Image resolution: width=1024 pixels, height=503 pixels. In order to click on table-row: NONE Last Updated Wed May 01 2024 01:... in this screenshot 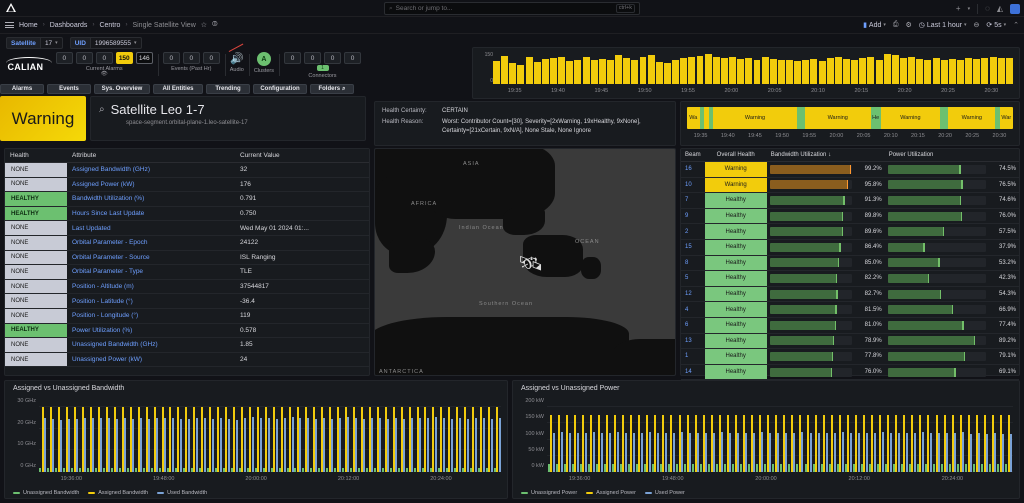, I will do `click(187, 228)`.